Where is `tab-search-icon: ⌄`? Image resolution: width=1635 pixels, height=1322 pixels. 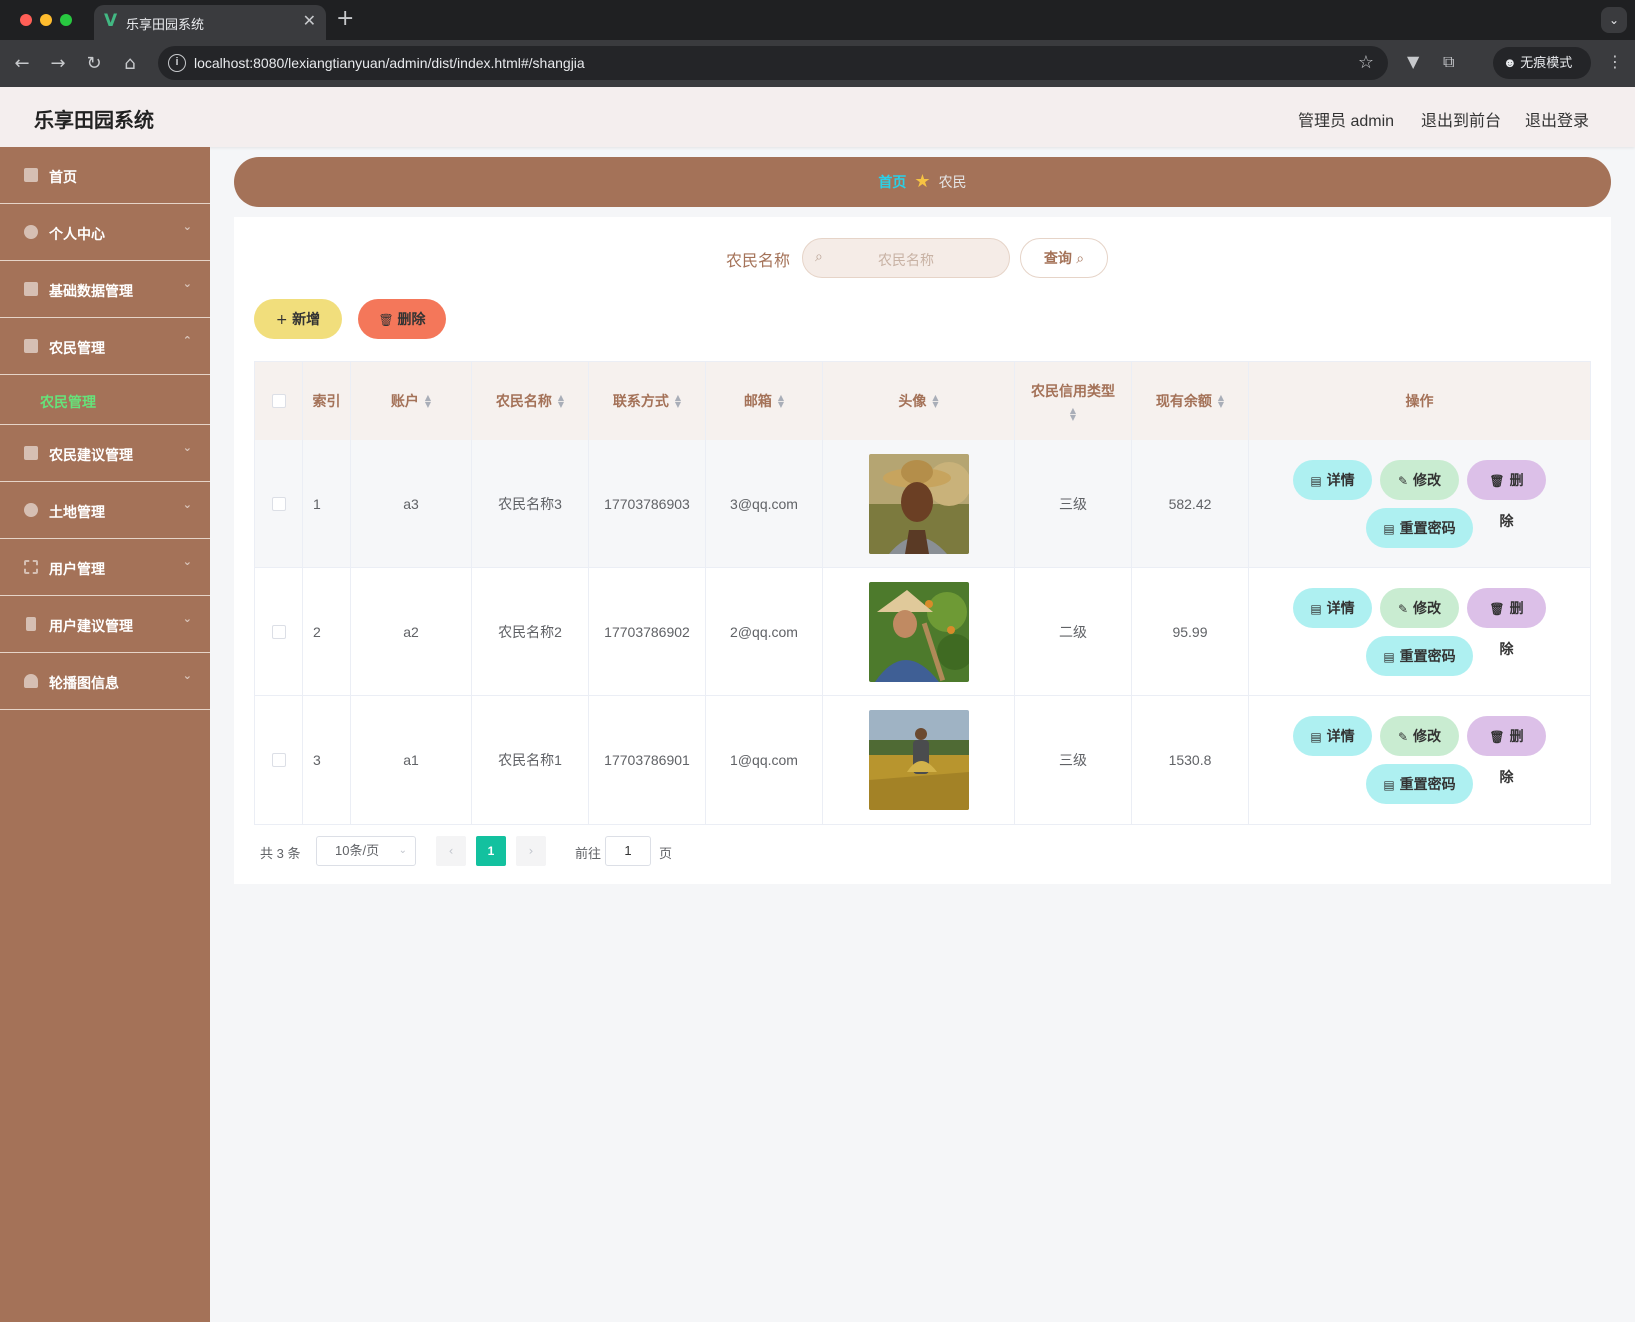
tab-search-icon: ⌄ is located at coordinates (1614, 20).